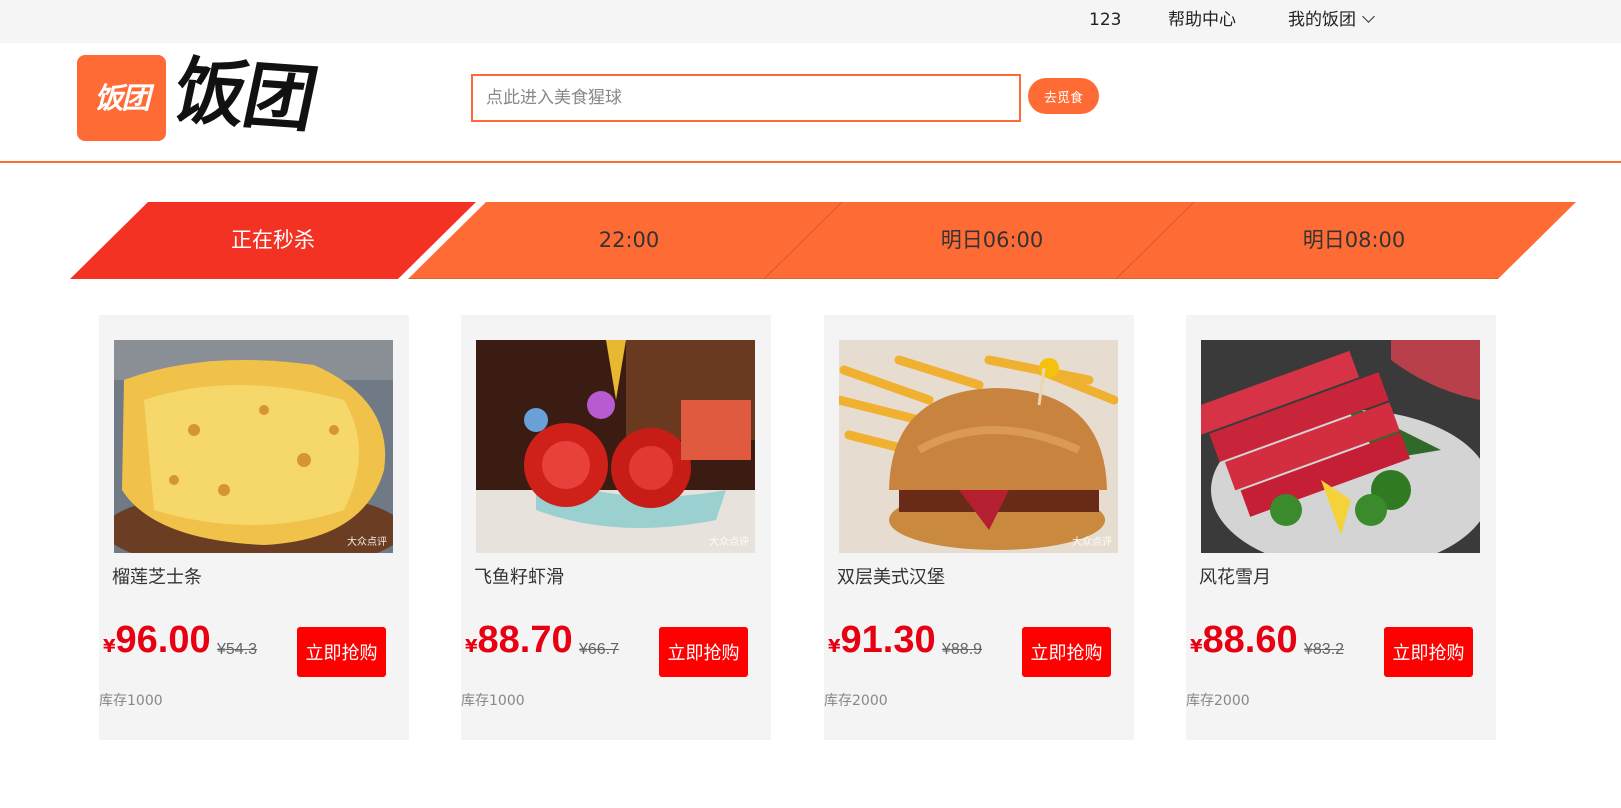  What do you see at coordinates (615, 446) in the screenshot?
I see `rose-dish-image: 大众点评` at bounding box center [615, 446].